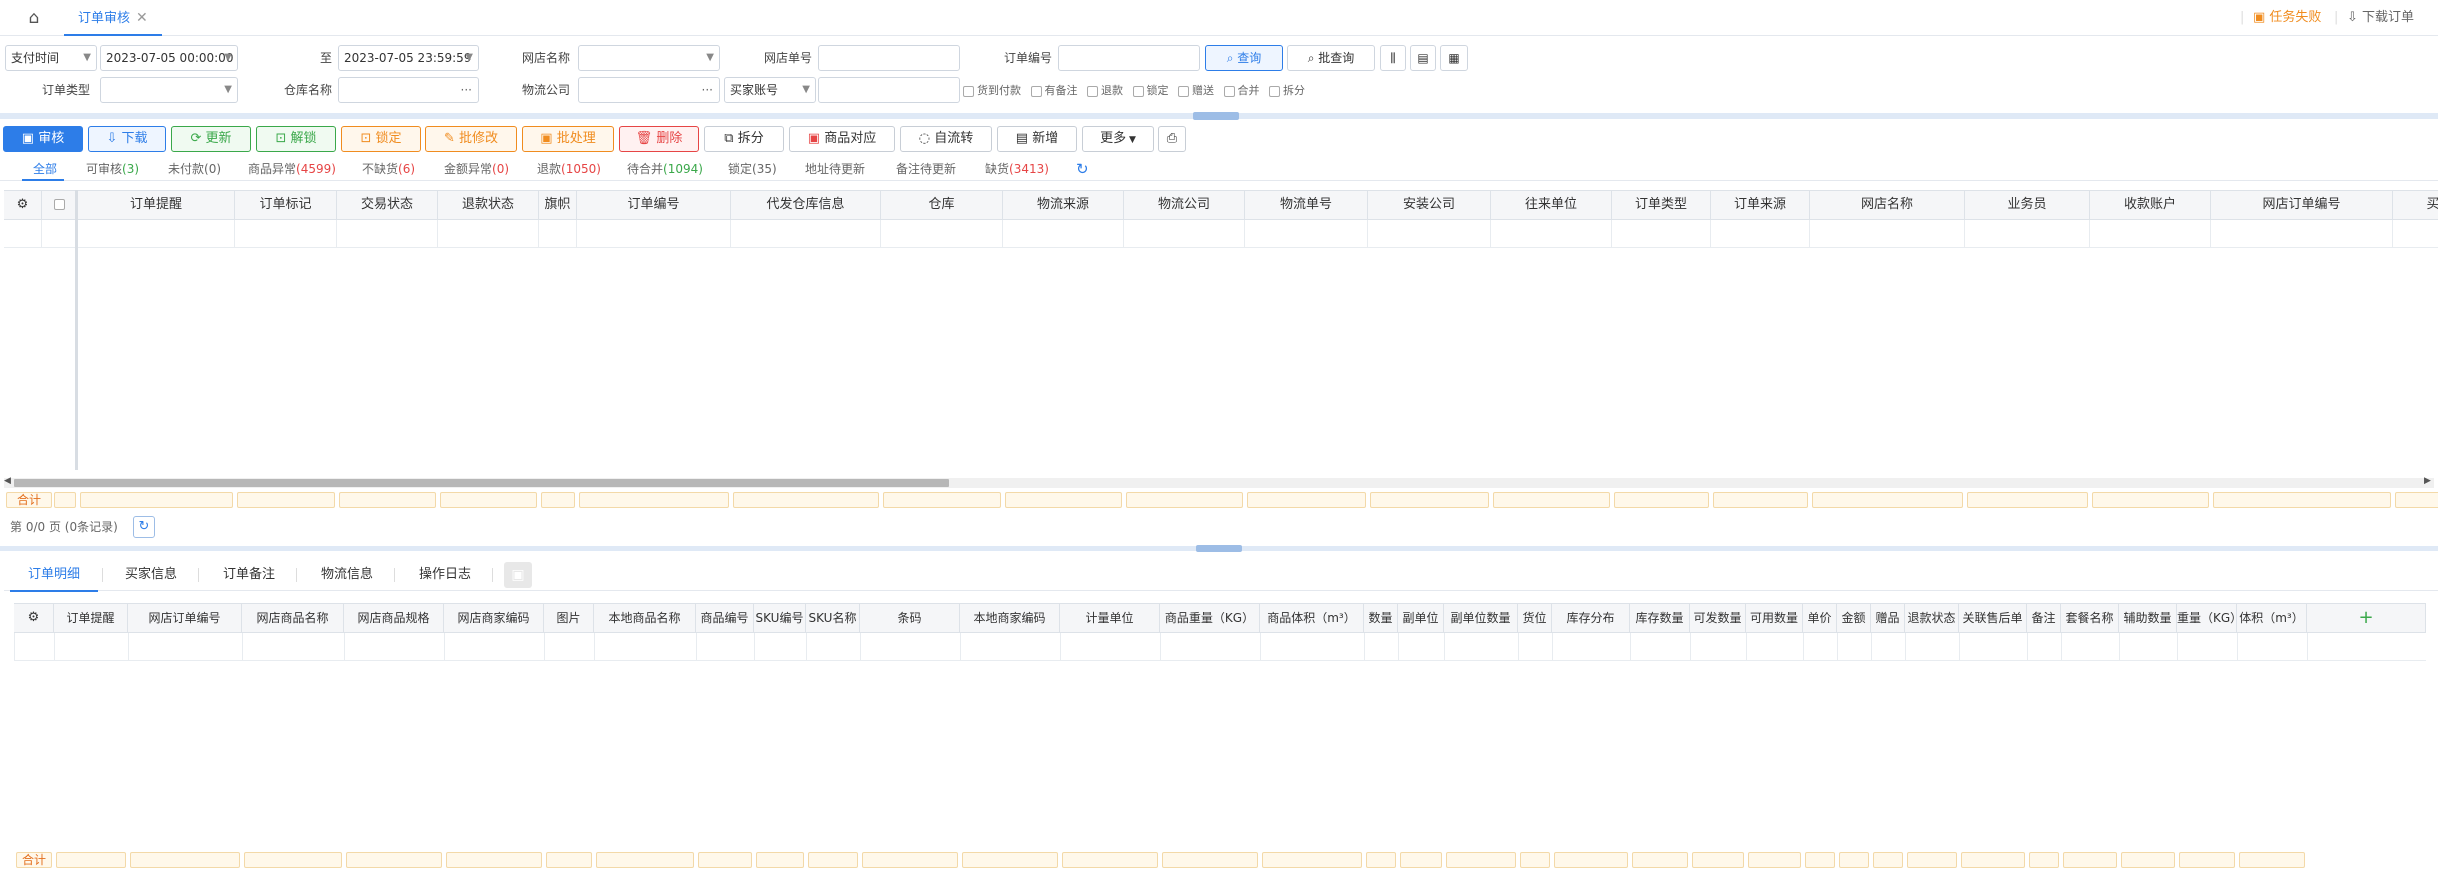 The image size is (2438, 883). I want to click on scroll-right-icon: ▶, so click(2427, 481).